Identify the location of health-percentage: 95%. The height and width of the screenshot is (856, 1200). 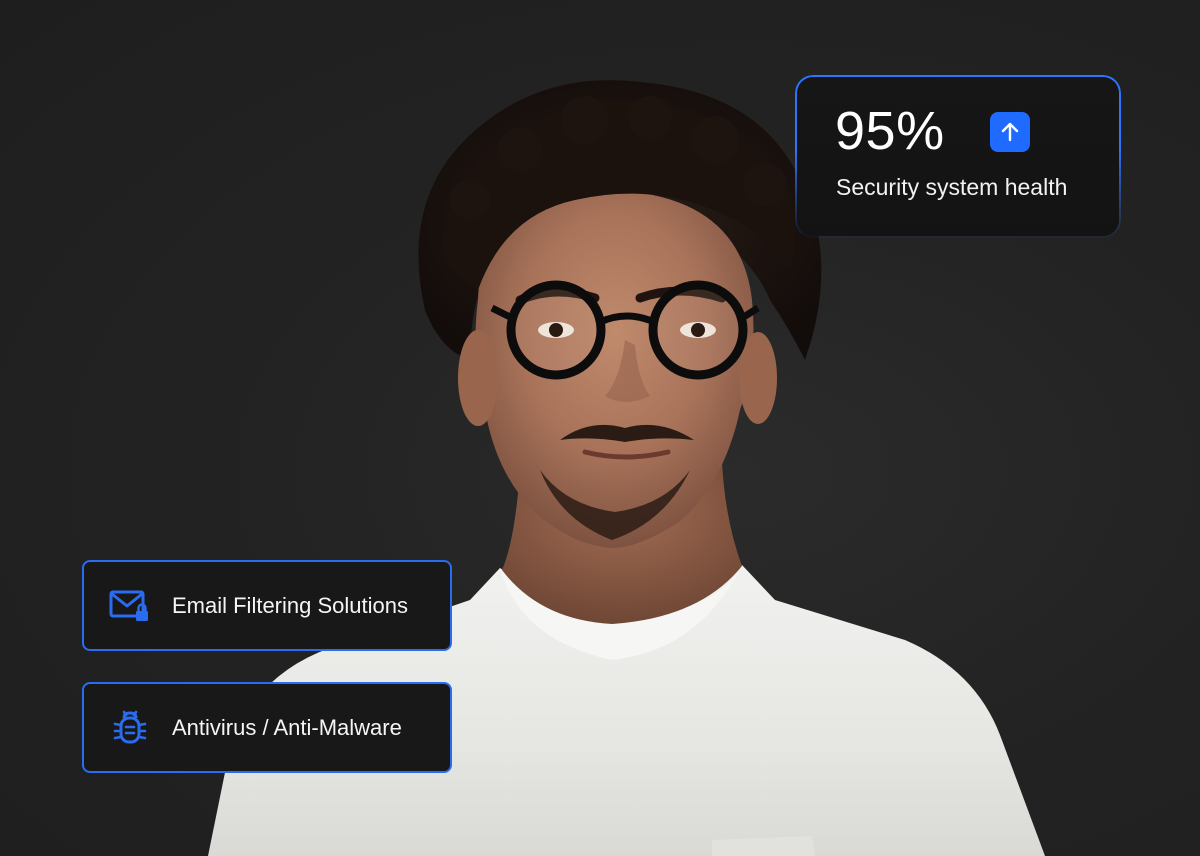
(890, 131).